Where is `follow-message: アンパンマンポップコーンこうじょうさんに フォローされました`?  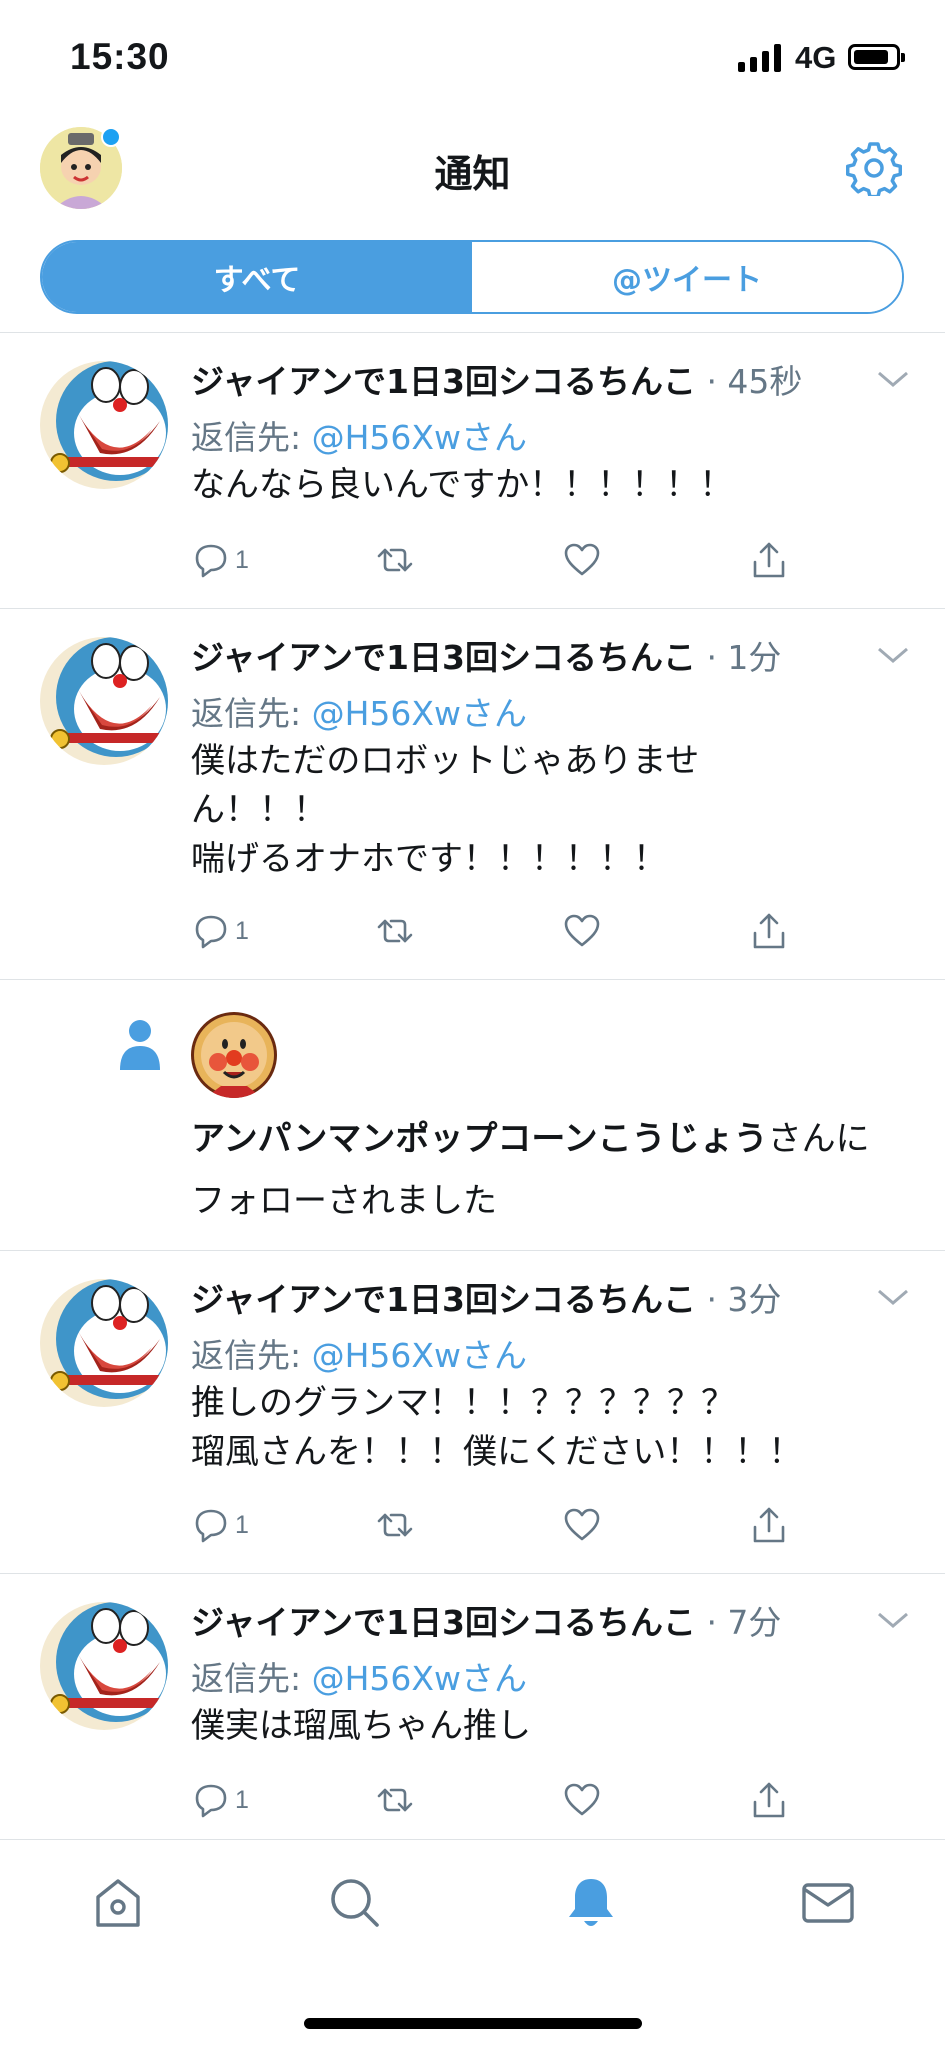
follow-message: アンパンマンポップコーンこうじょうさんに フォローされました is located at coordinates (530, 1170).